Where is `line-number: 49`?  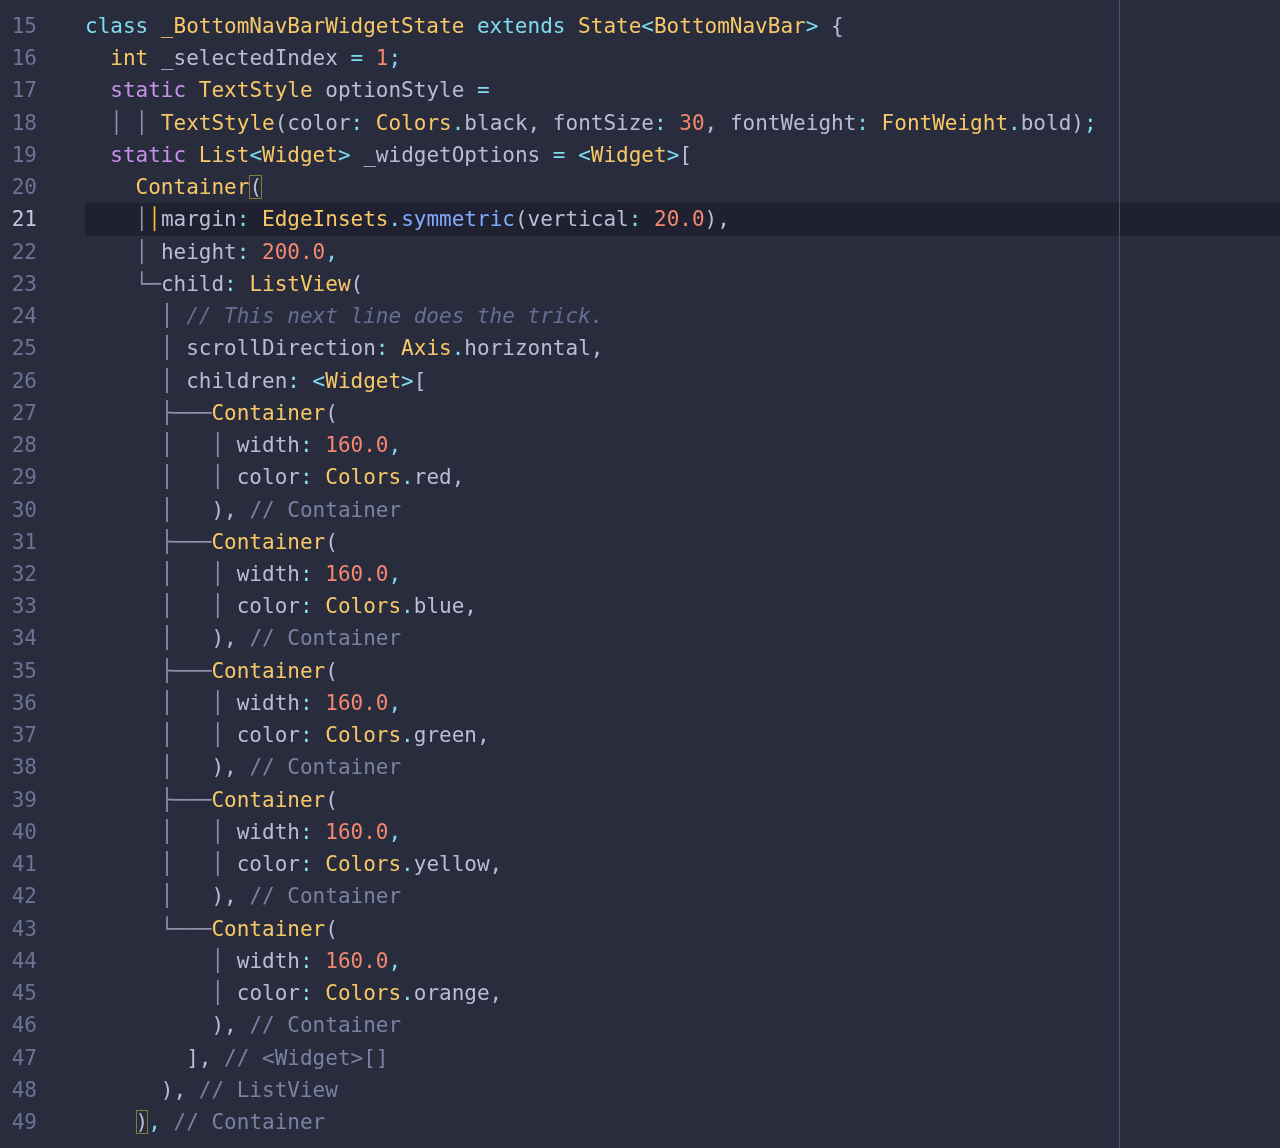
line-number: 49 is located at coordinates (23, 1122).